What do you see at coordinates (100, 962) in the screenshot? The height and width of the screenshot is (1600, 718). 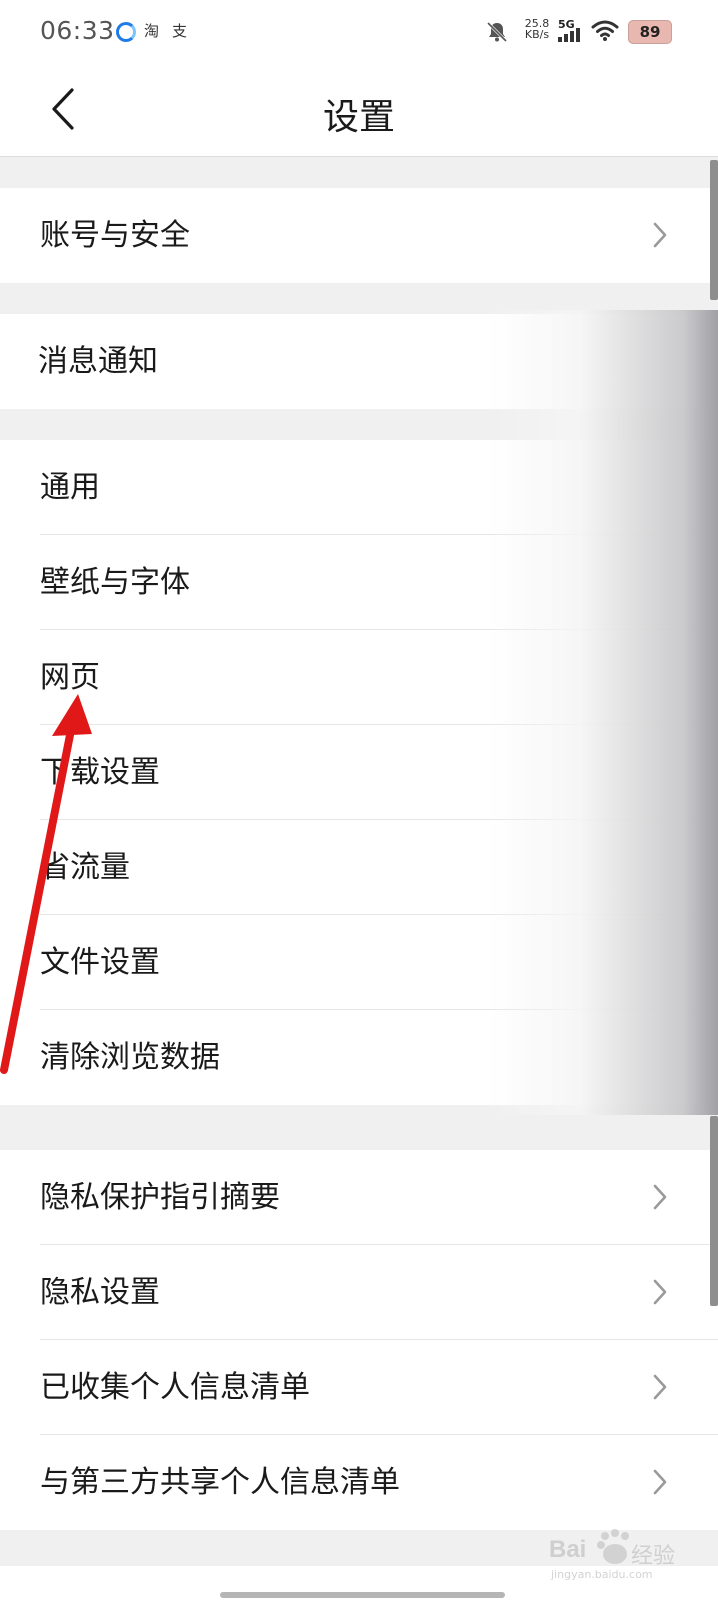 I see `settings-item-label: 文件设置` at bounding box center [100, 962].